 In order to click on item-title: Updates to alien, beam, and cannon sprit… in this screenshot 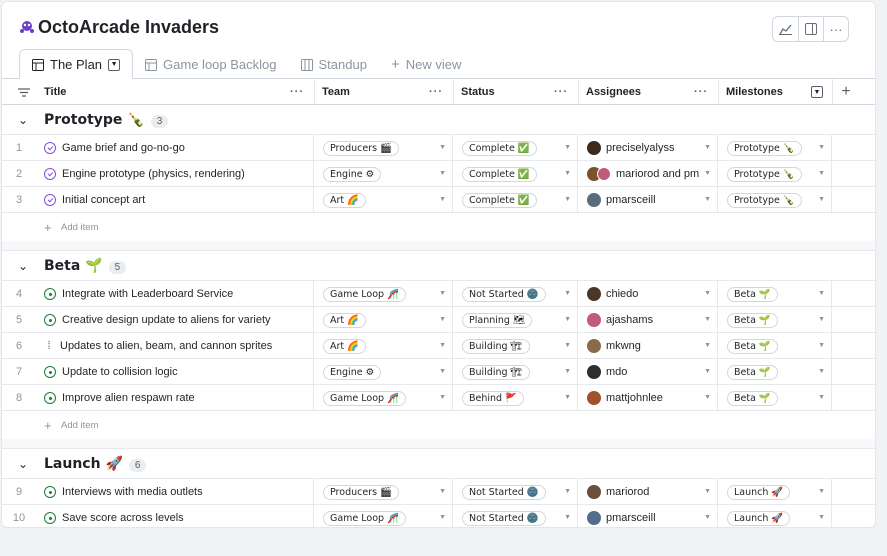, I will do `click(166, 346)`.